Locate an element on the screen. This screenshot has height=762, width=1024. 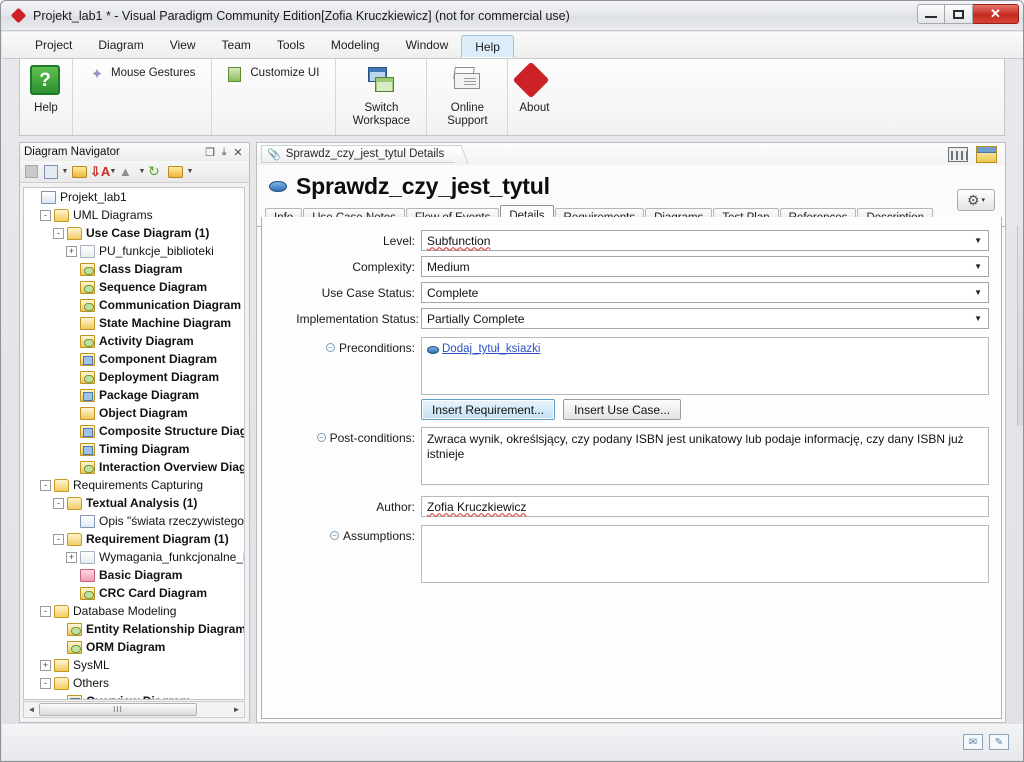
refresh-icon: ↻ is located at coordinates (156, 171).